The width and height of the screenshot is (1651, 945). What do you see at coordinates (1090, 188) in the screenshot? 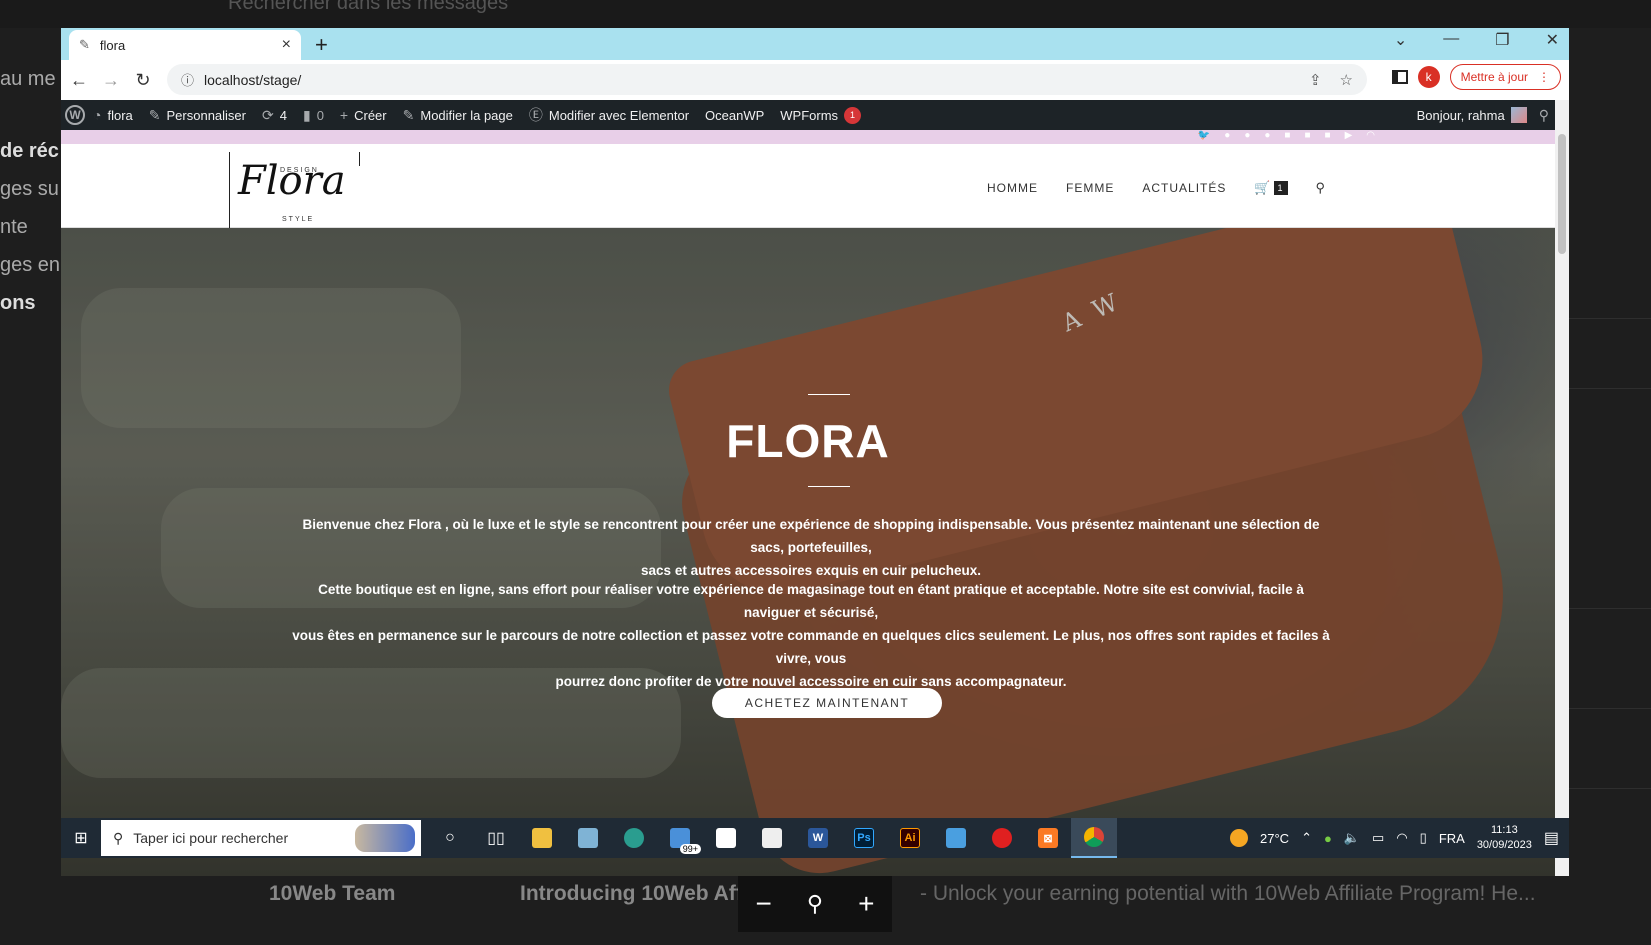
I see `menu-item-femme: FEMME` at bounding box center [1090, 188].